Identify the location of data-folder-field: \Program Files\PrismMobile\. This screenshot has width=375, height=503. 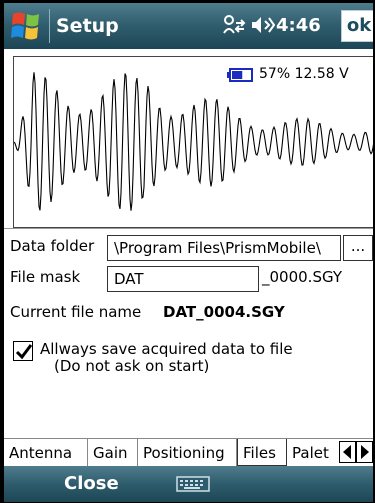
(224, 248).